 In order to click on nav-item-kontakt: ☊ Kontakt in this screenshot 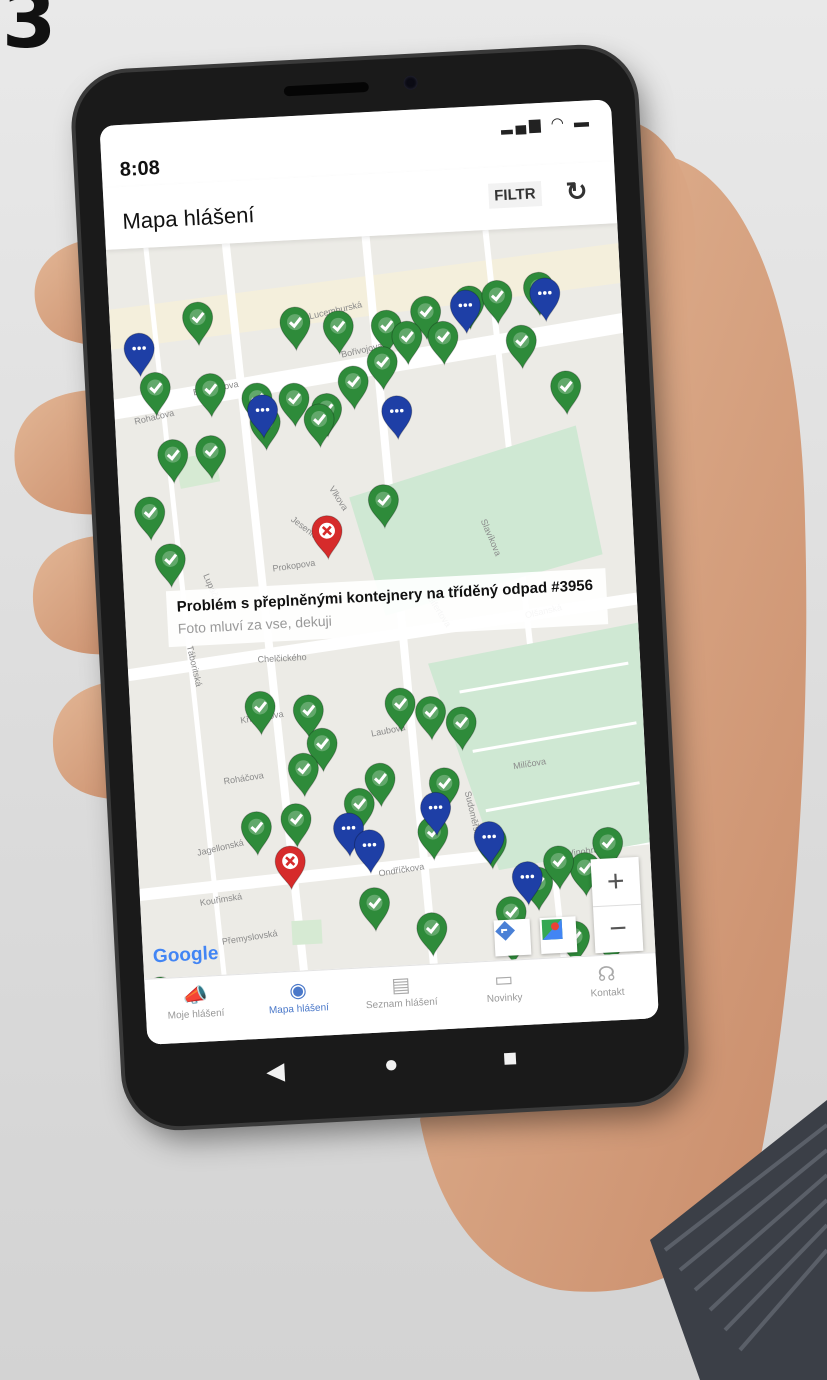, I will do `click(607, 980)`.